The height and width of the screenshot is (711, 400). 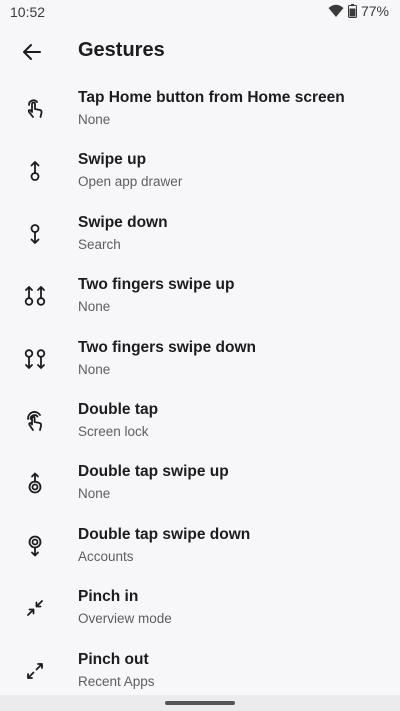 What do you see at coordinates (35, 608) in the screenshot?
I see `pinch-in-icon` at bounding box center [35, 608].